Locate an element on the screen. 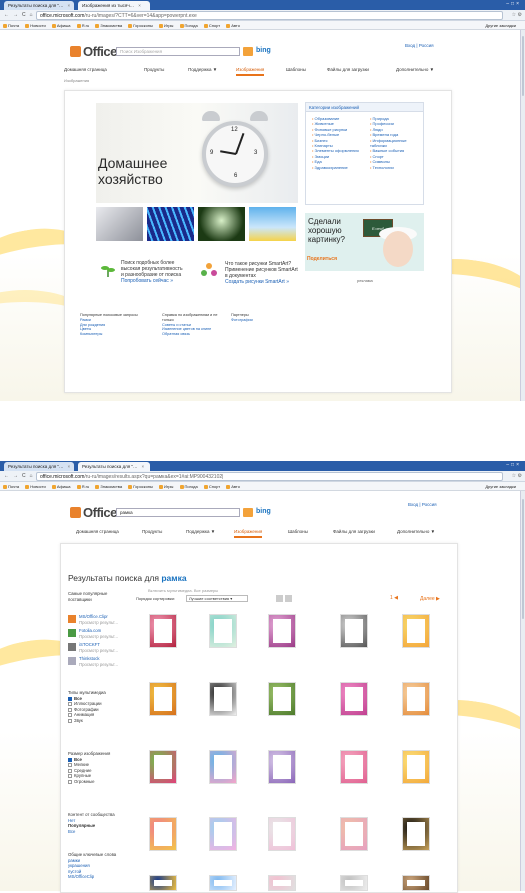  keyword-link: MS/OfficeClip is located at coordinates (99, 877).